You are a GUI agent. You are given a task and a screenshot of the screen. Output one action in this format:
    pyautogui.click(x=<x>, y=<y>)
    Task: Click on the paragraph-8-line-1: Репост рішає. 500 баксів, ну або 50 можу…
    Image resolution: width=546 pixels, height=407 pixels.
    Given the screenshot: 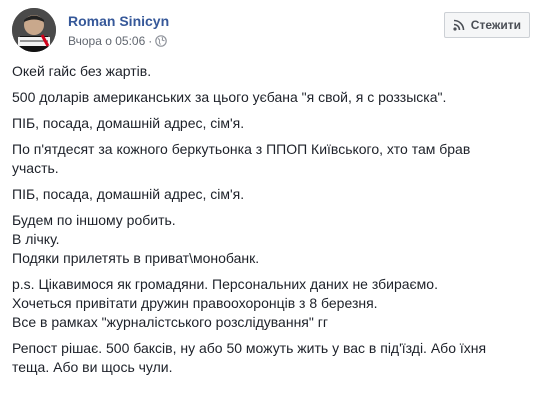 What is the action you would take?
    pyautogui.click(x=249, y=348)
    